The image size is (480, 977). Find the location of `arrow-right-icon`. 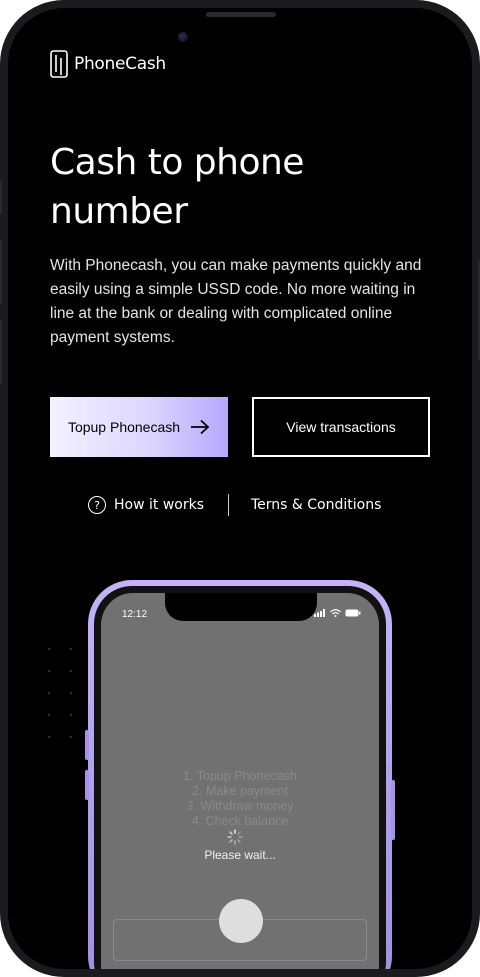

arrow-right-icon is located at coordinates (200, 427).